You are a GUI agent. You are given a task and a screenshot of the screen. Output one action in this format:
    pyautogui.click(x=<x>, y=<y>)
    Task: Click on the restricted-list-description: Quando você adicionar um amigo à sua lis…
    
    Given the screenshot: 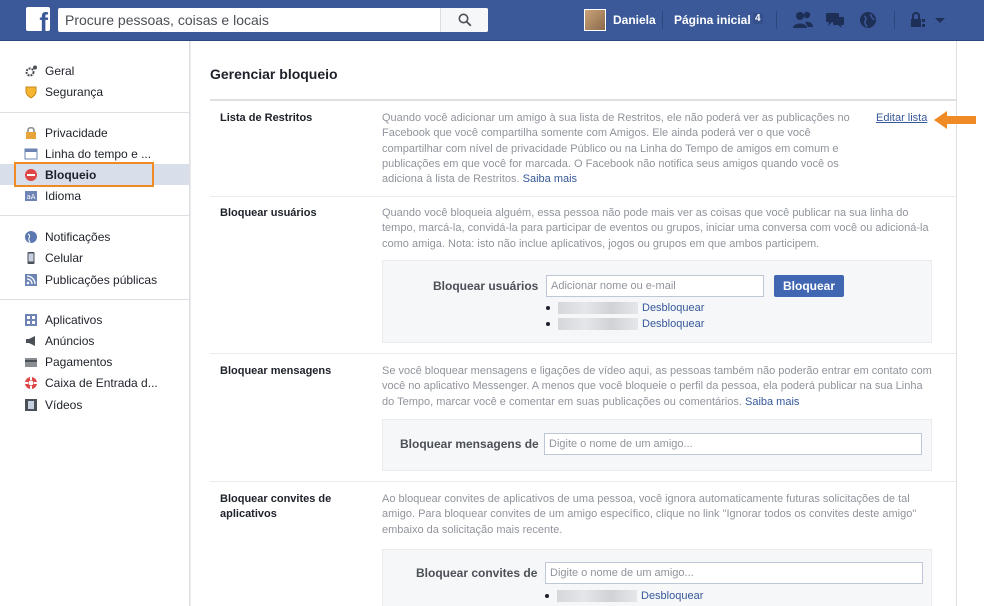 What is the action you would take?
    pyautogui.click(x=616, y=149)
    